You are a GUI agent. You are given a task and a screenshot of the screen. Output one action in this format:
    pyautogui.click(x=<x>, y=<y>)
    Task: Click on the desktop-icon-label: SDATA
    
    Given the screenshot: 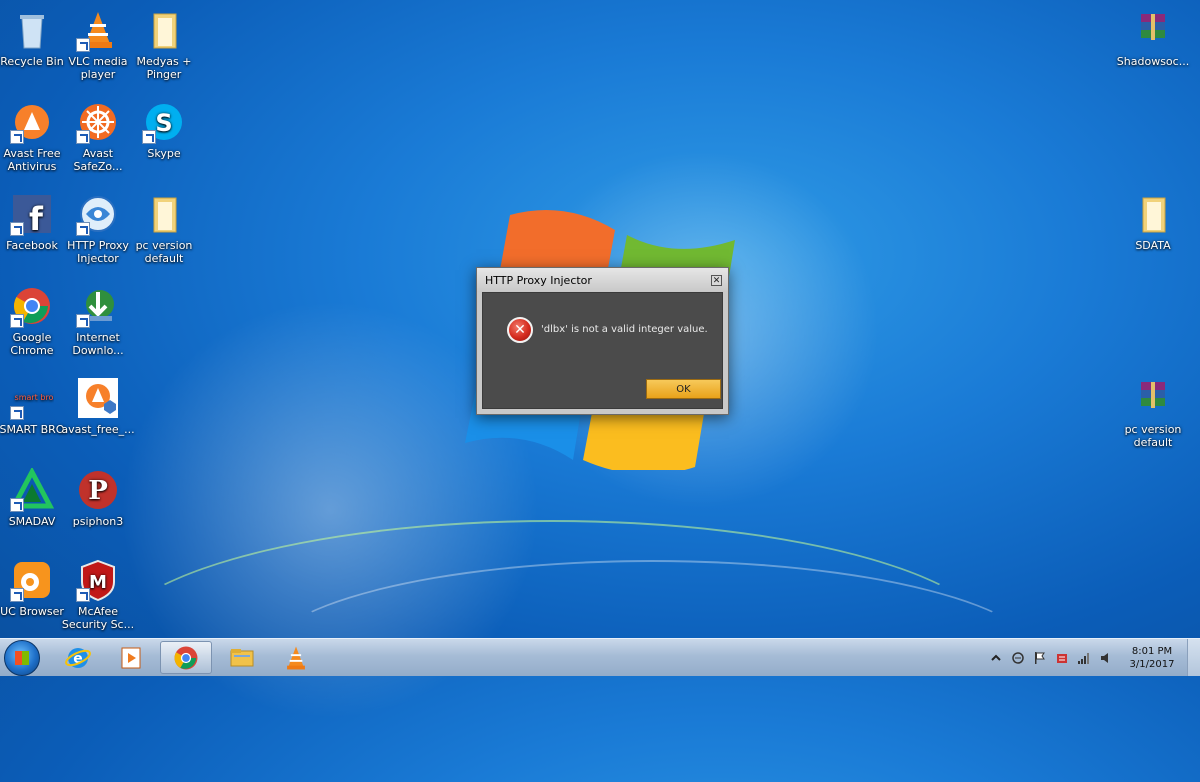 What is the action you would take?
    pyautogui.click(x=1153, y=245)
    